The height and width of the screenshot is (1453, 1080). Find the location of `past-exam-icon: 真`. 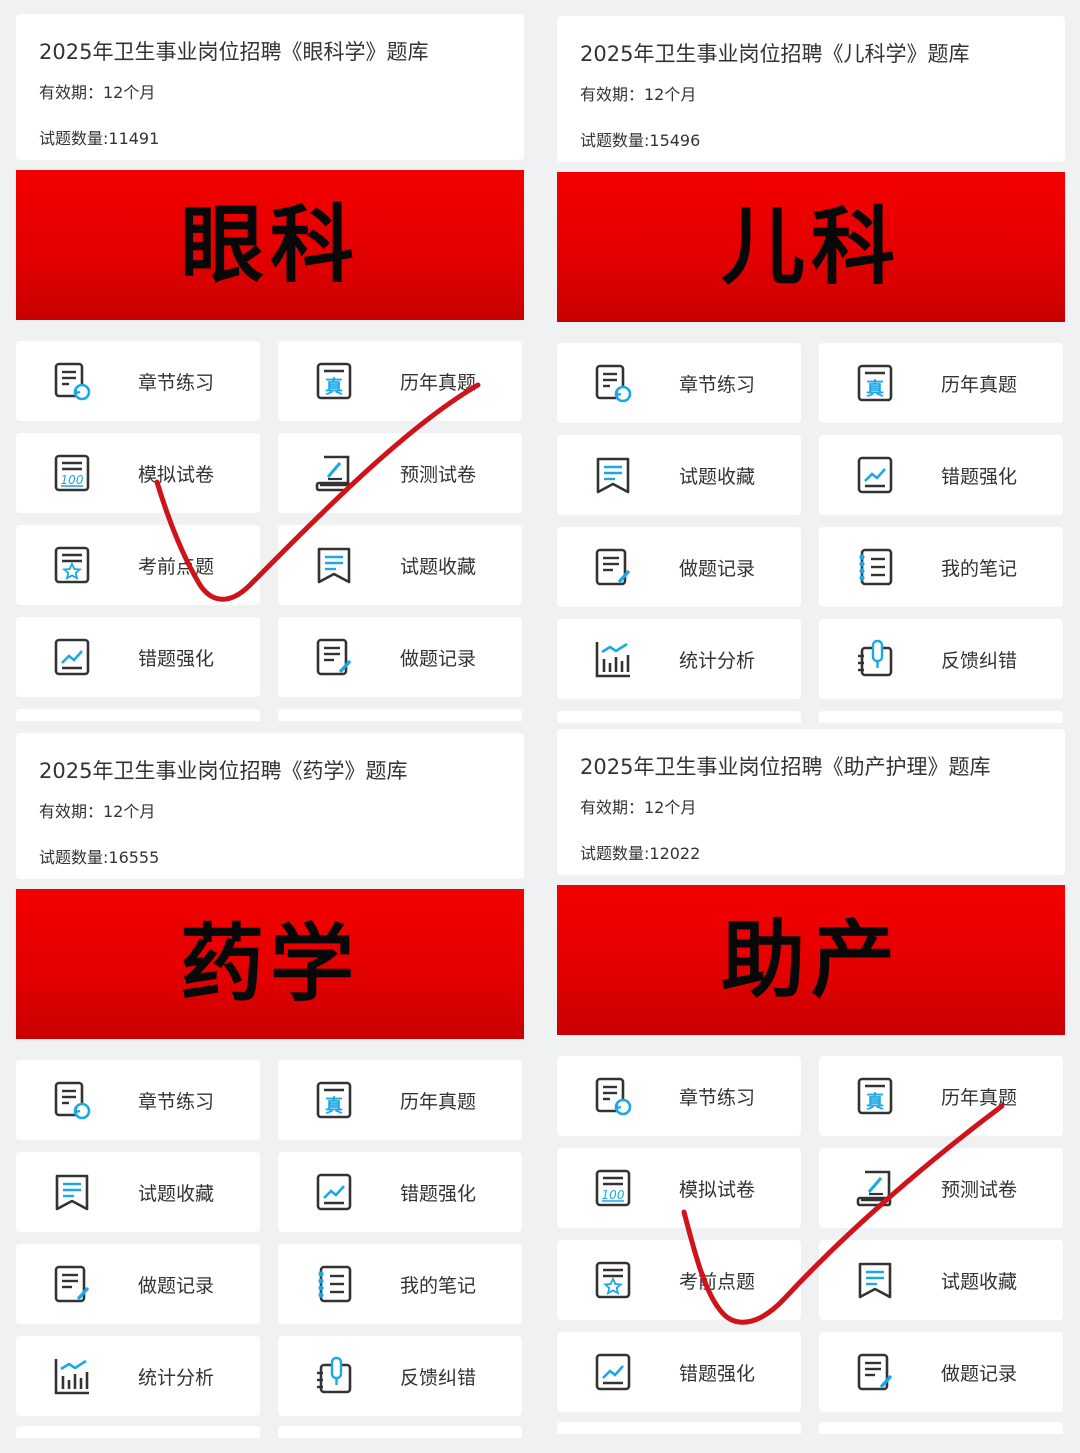

past-exam-icon: 真 is located at coordinates (334, 381).